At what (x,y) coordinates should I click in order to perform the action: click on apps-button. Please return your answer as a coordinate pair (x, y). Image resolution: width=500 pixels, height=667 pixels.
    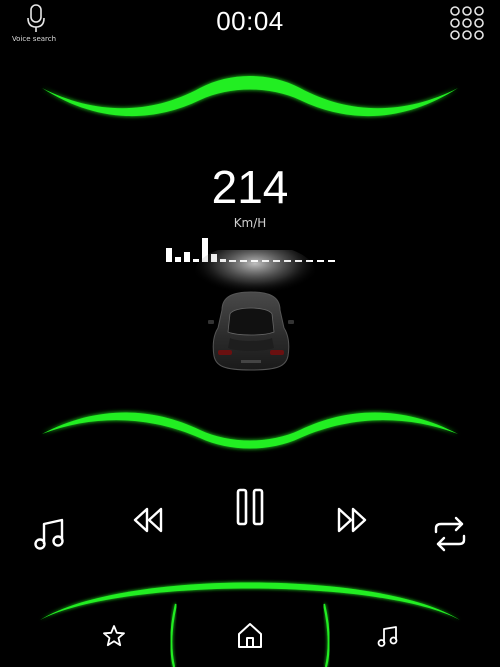
    Looking at the image, I should click on (467, 23).